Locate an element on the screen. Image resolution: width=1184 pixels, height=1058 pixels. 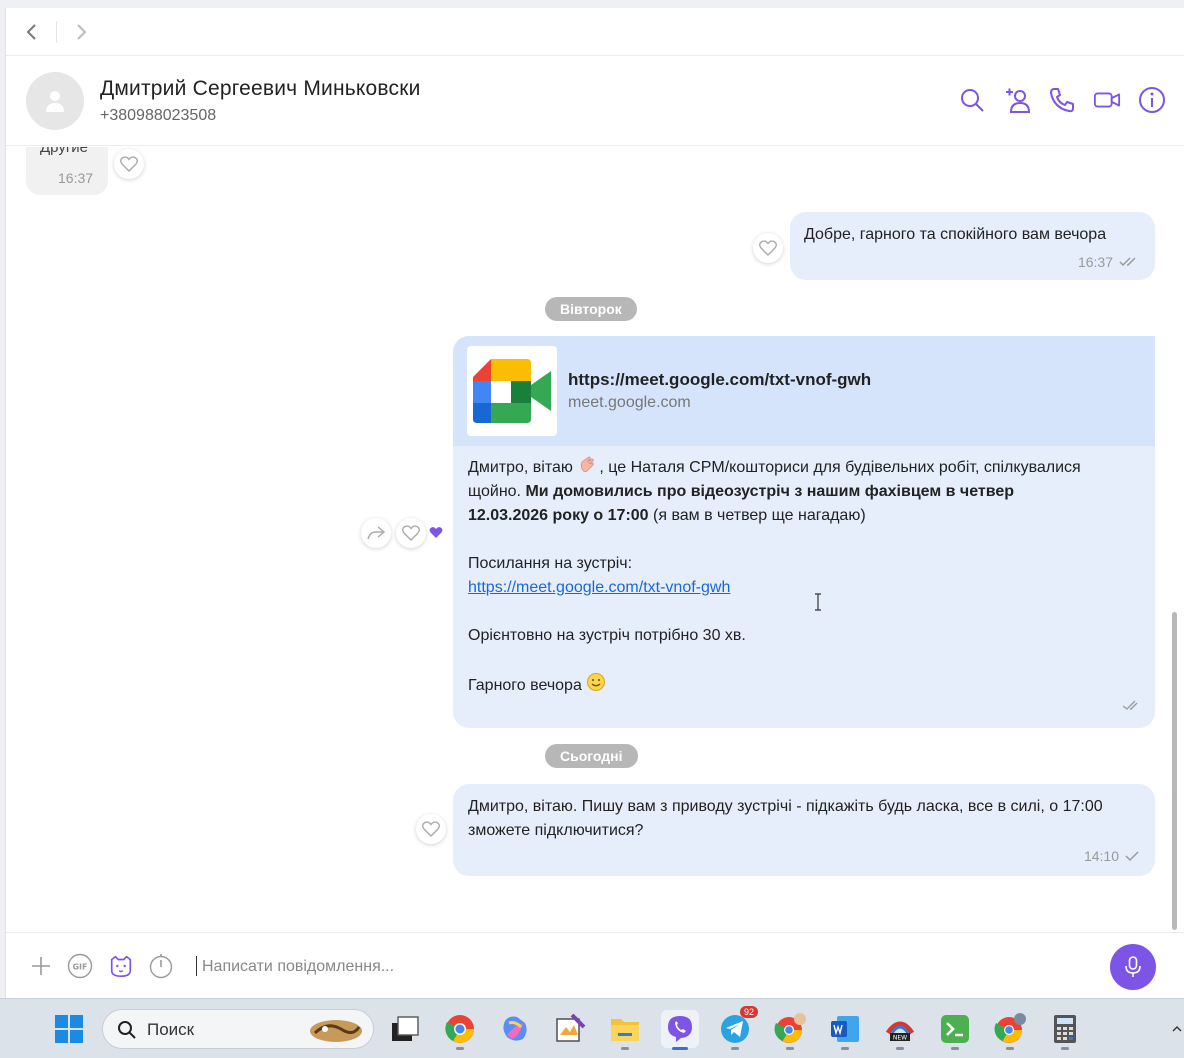
viber-button is located at coordinates (680, 1029).